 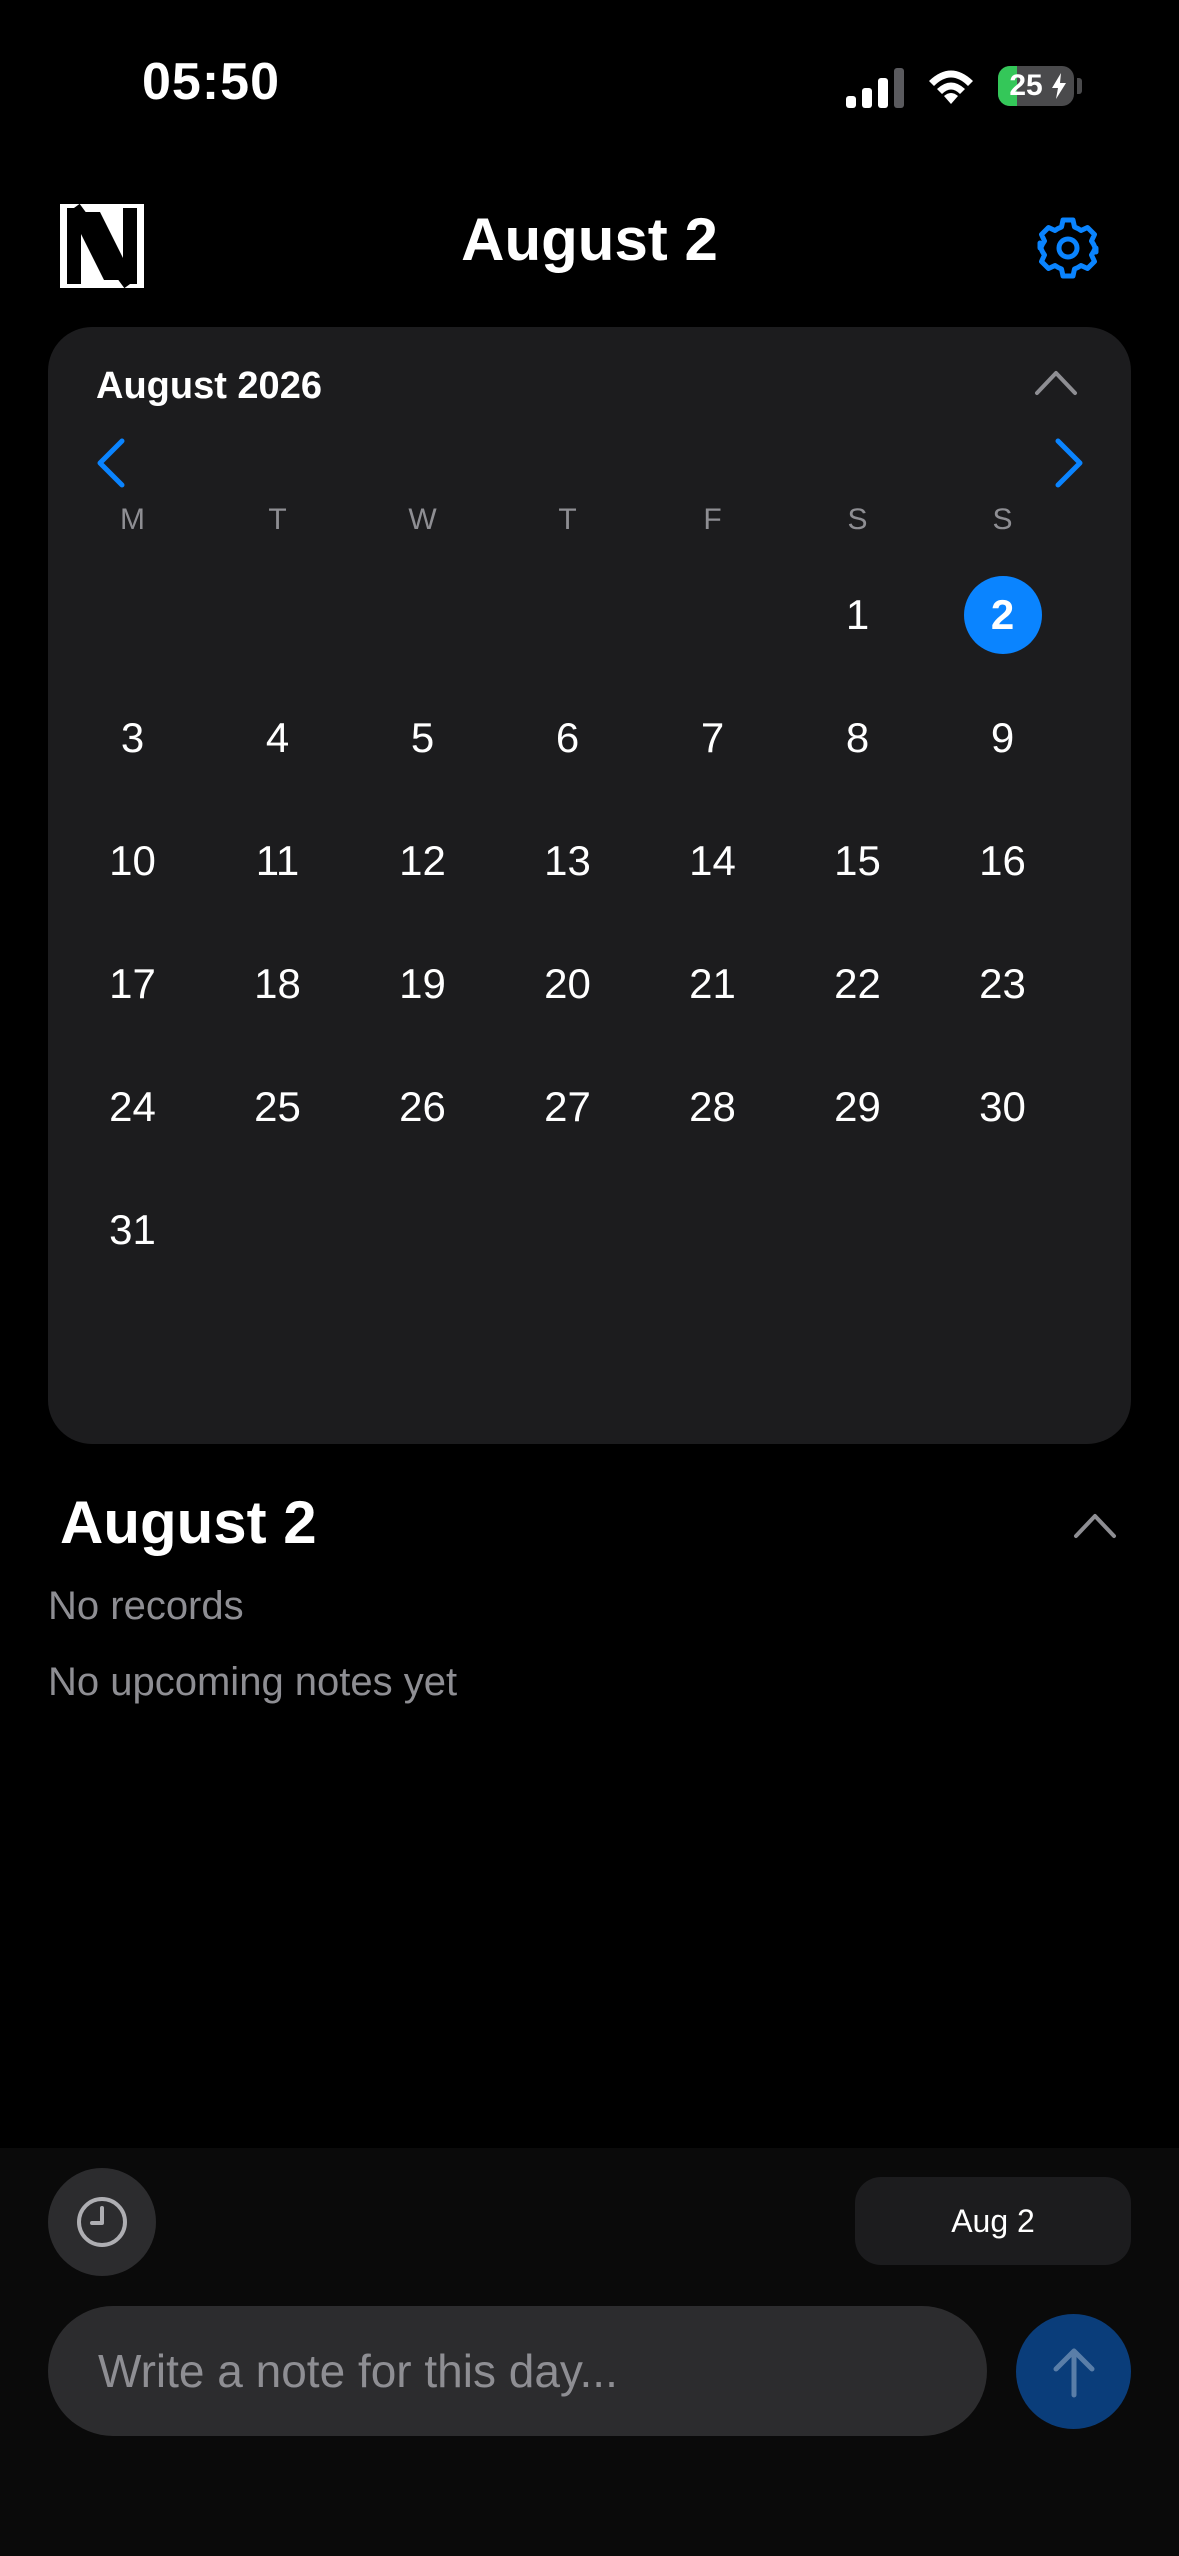 I want to click on cellular-signal-icon, so click(x=875, y=88).